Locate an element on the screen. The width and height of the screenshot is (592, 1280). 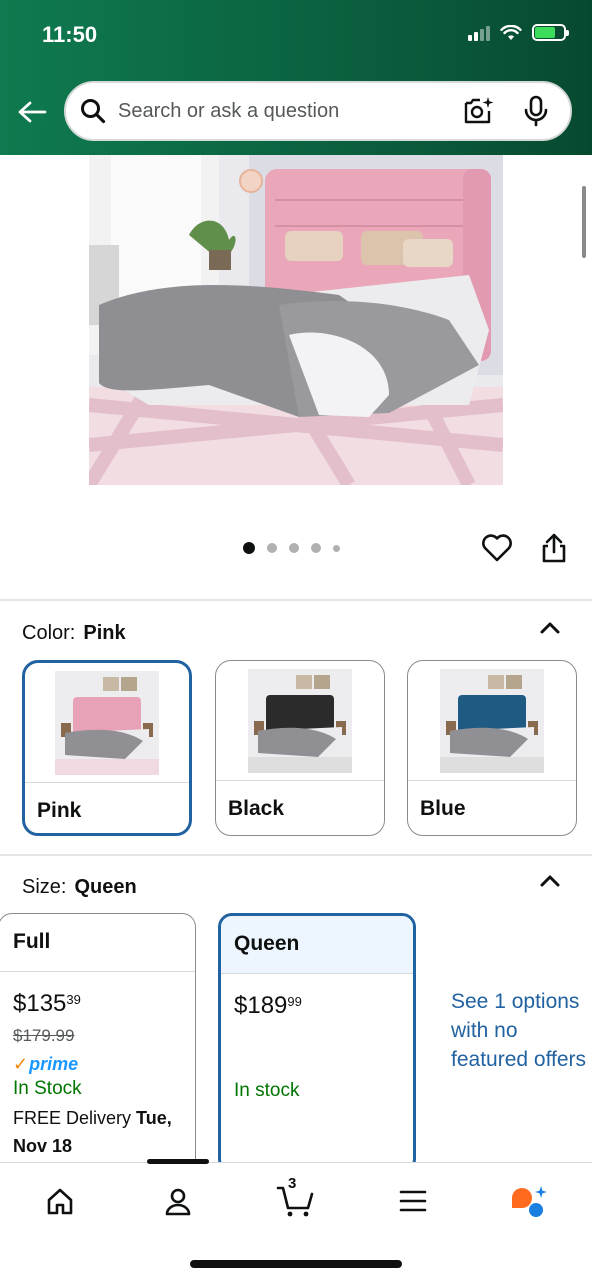
heart-icon is located at coordinates (497, 548).